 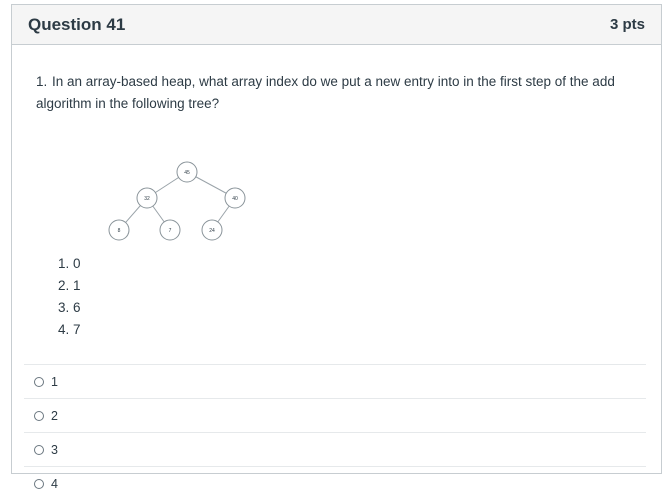 What do you see at coordinates (119, 231) in the screenshot?
I see `tree-node-label: 8` at bounding box center [119, 231].